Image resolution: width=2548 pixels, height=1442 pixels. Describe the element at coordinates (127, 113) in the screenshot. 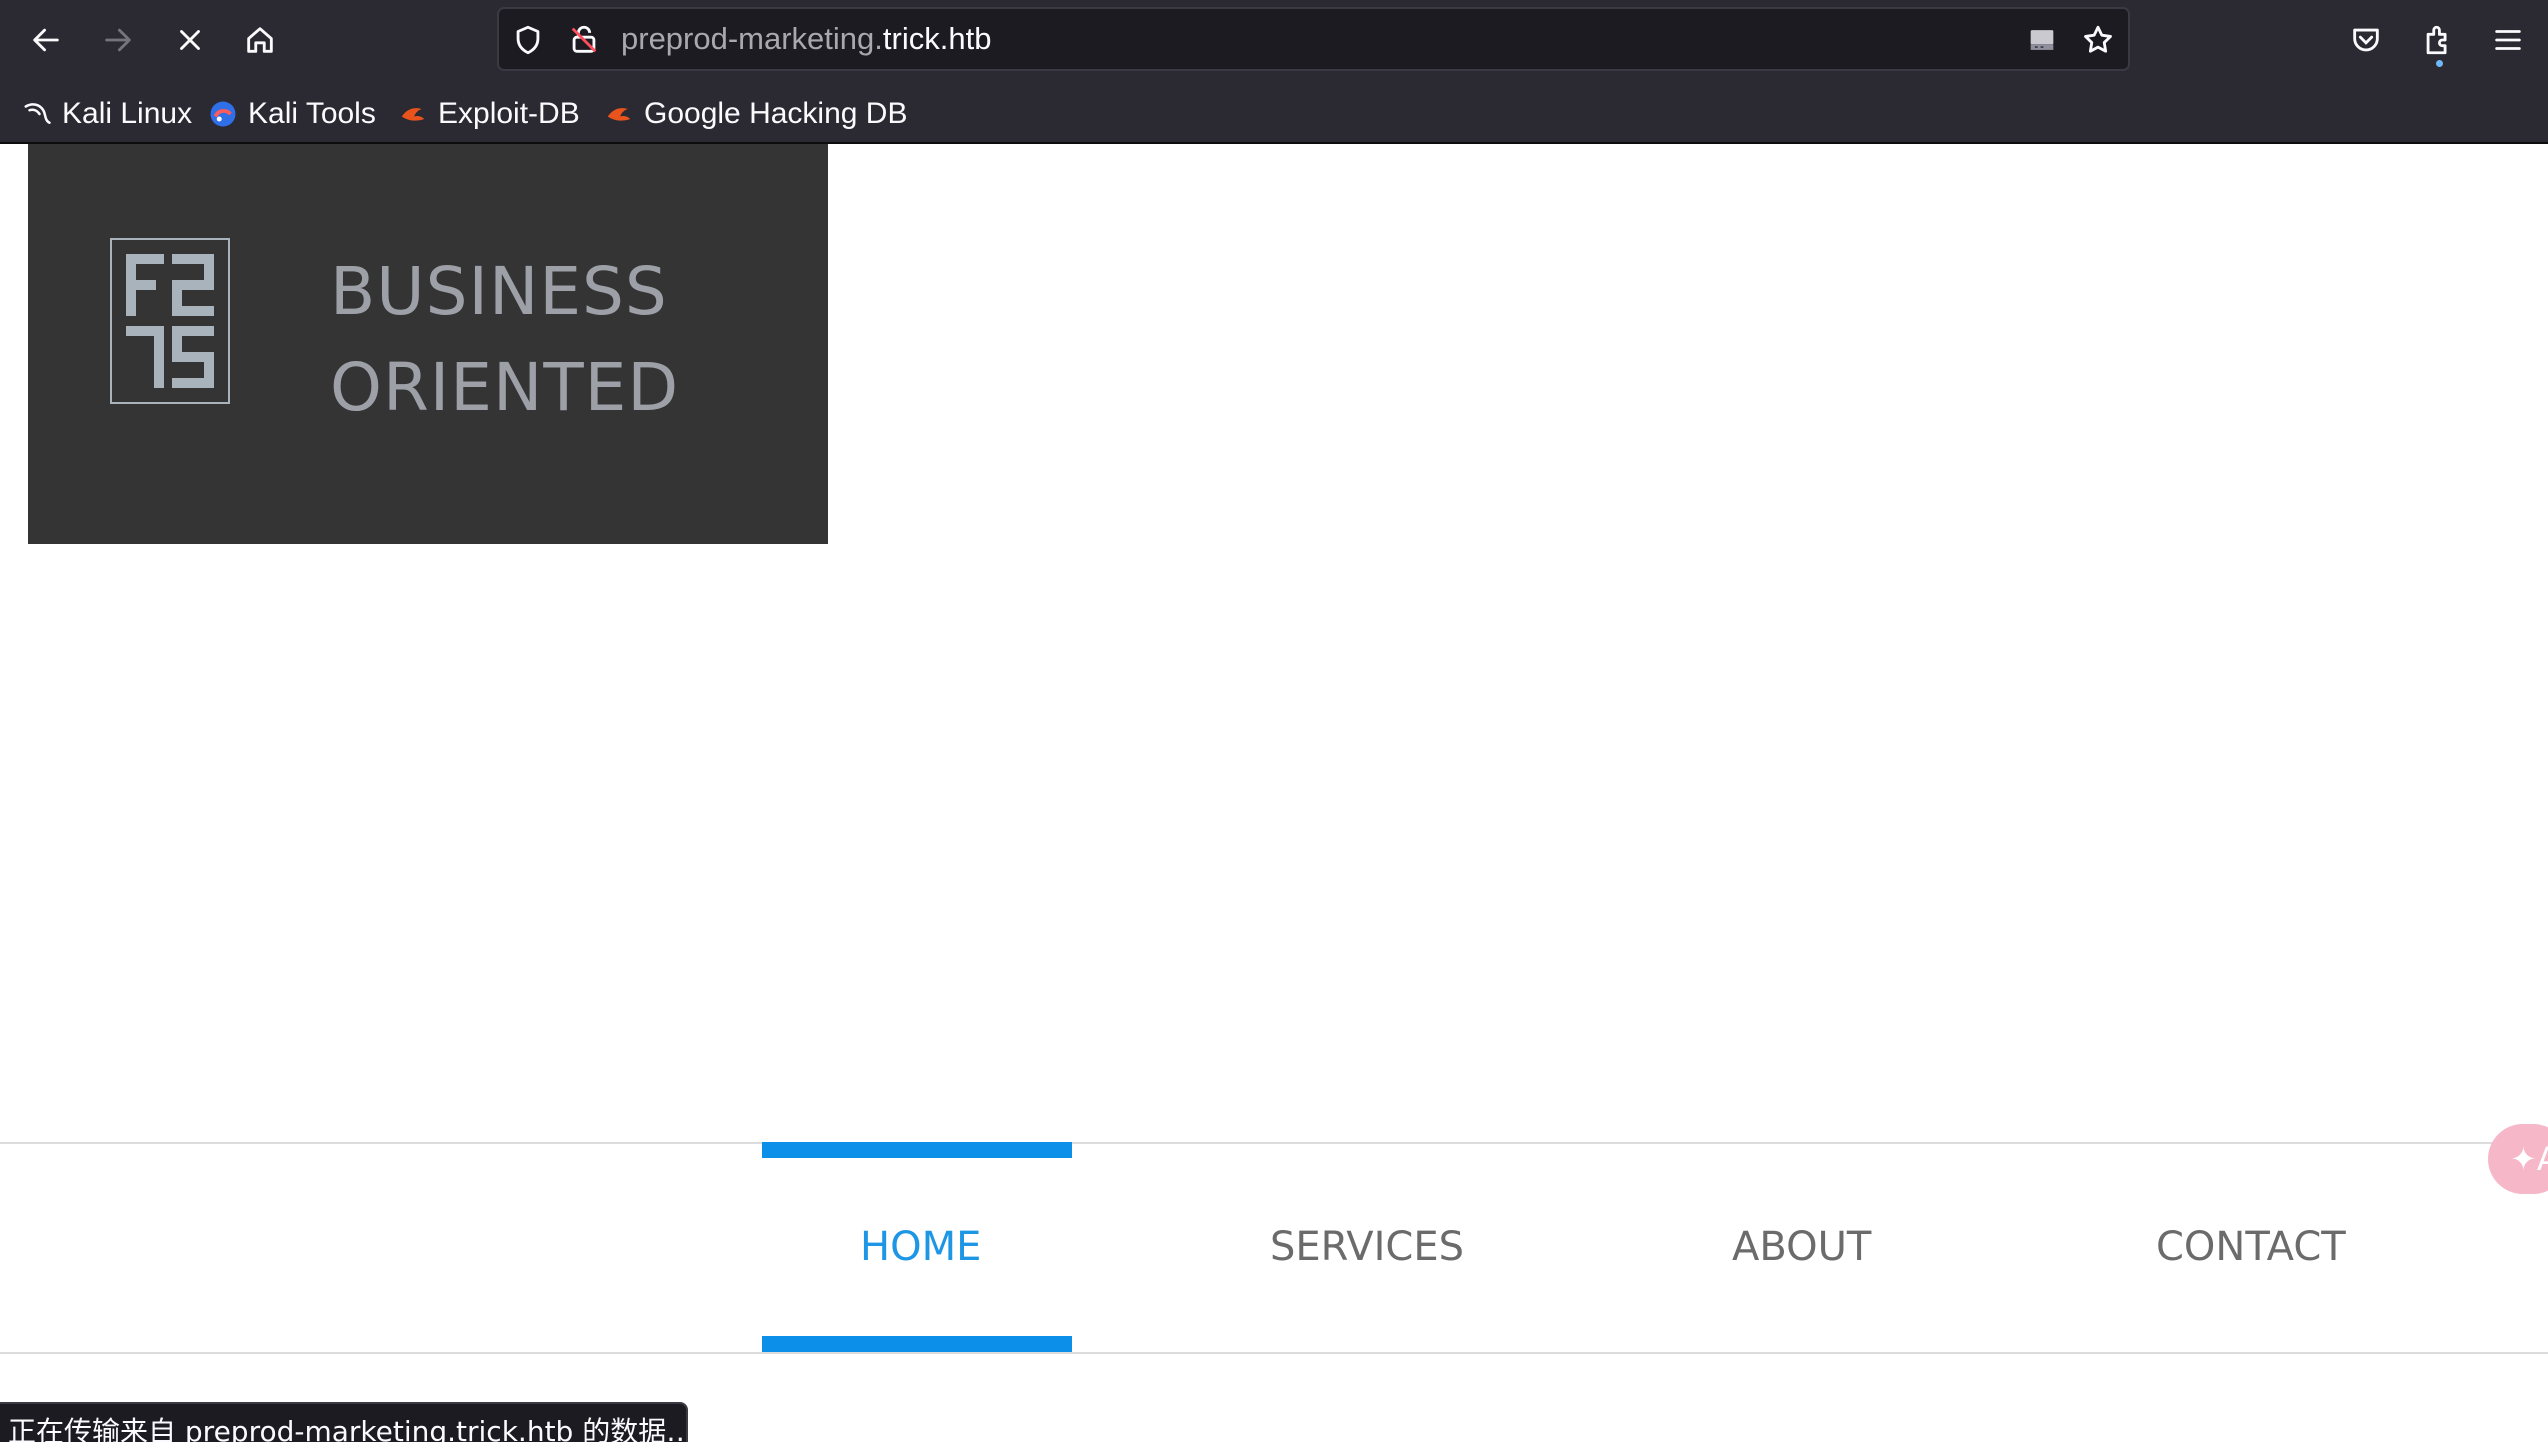

I see `bookmark-label: Kali Linux` at that location.